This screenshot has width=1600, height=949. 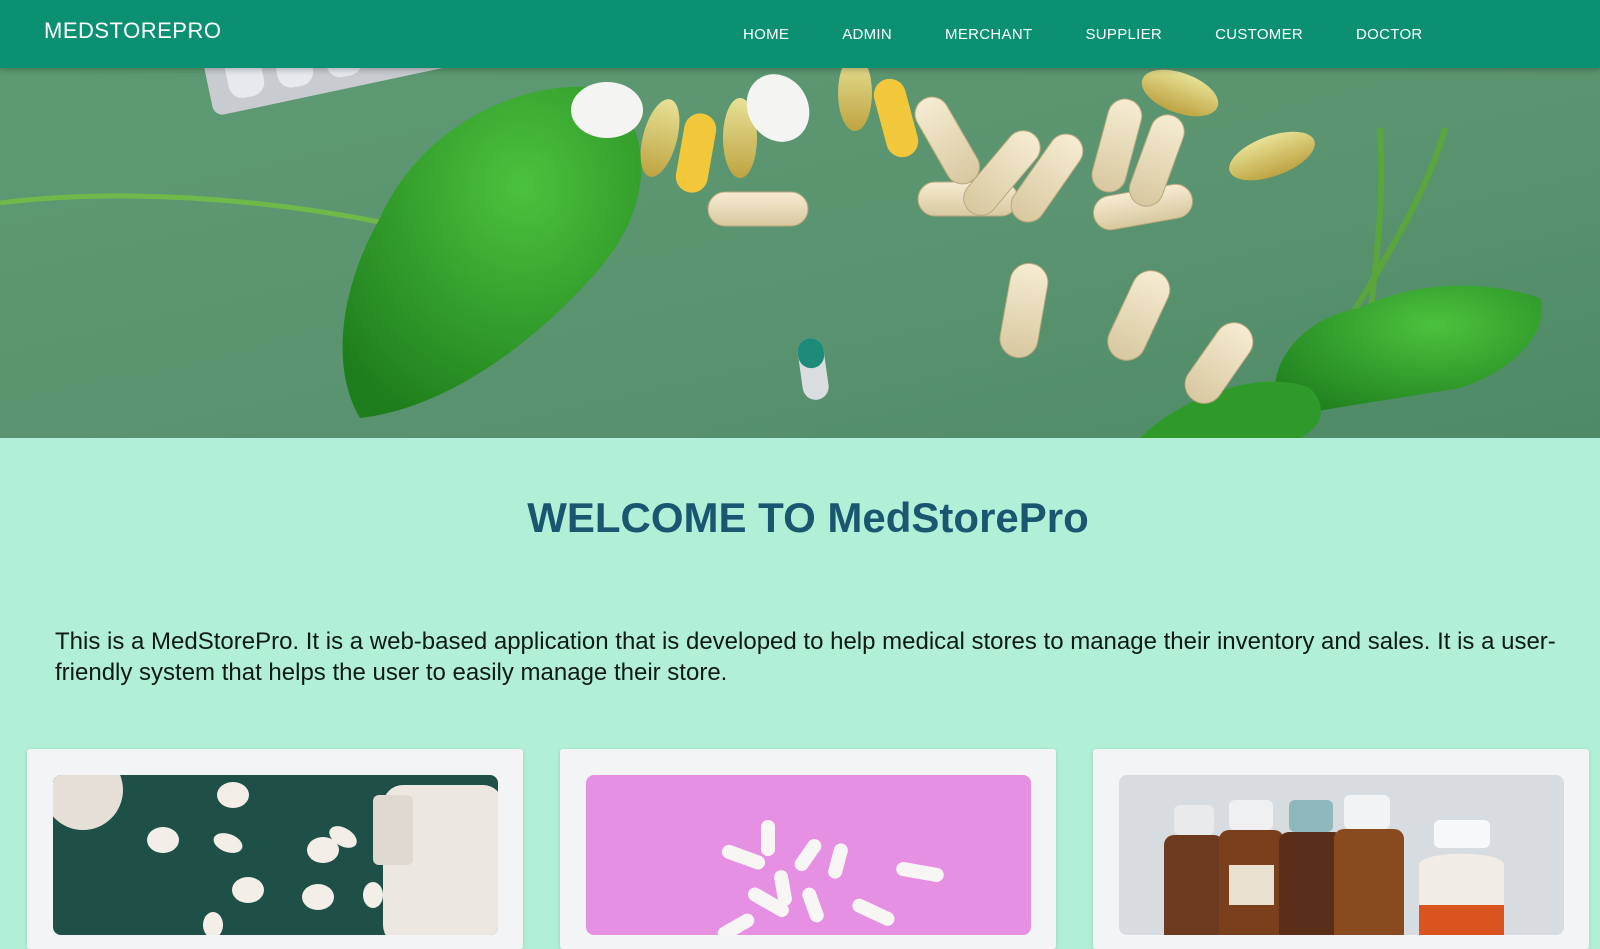 I want to click on card-image-capsules-pink, so click(x=808, y=855).